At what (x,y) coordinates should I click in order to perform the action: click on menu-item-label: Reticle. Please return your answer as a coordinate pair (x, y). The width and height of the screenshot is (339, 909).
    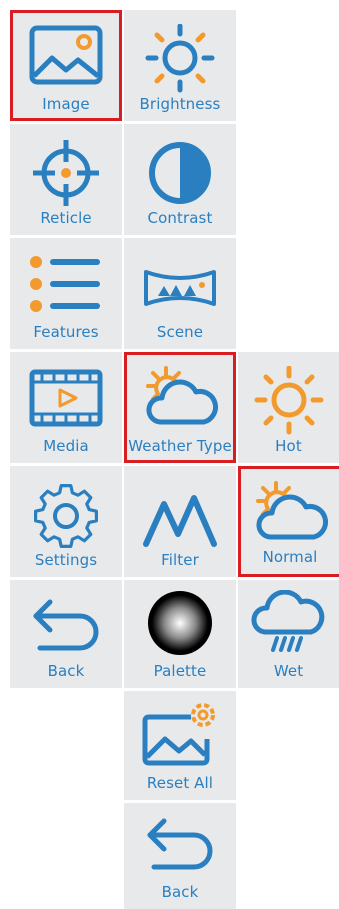
    Looking at the image, I should click on (66, 218).